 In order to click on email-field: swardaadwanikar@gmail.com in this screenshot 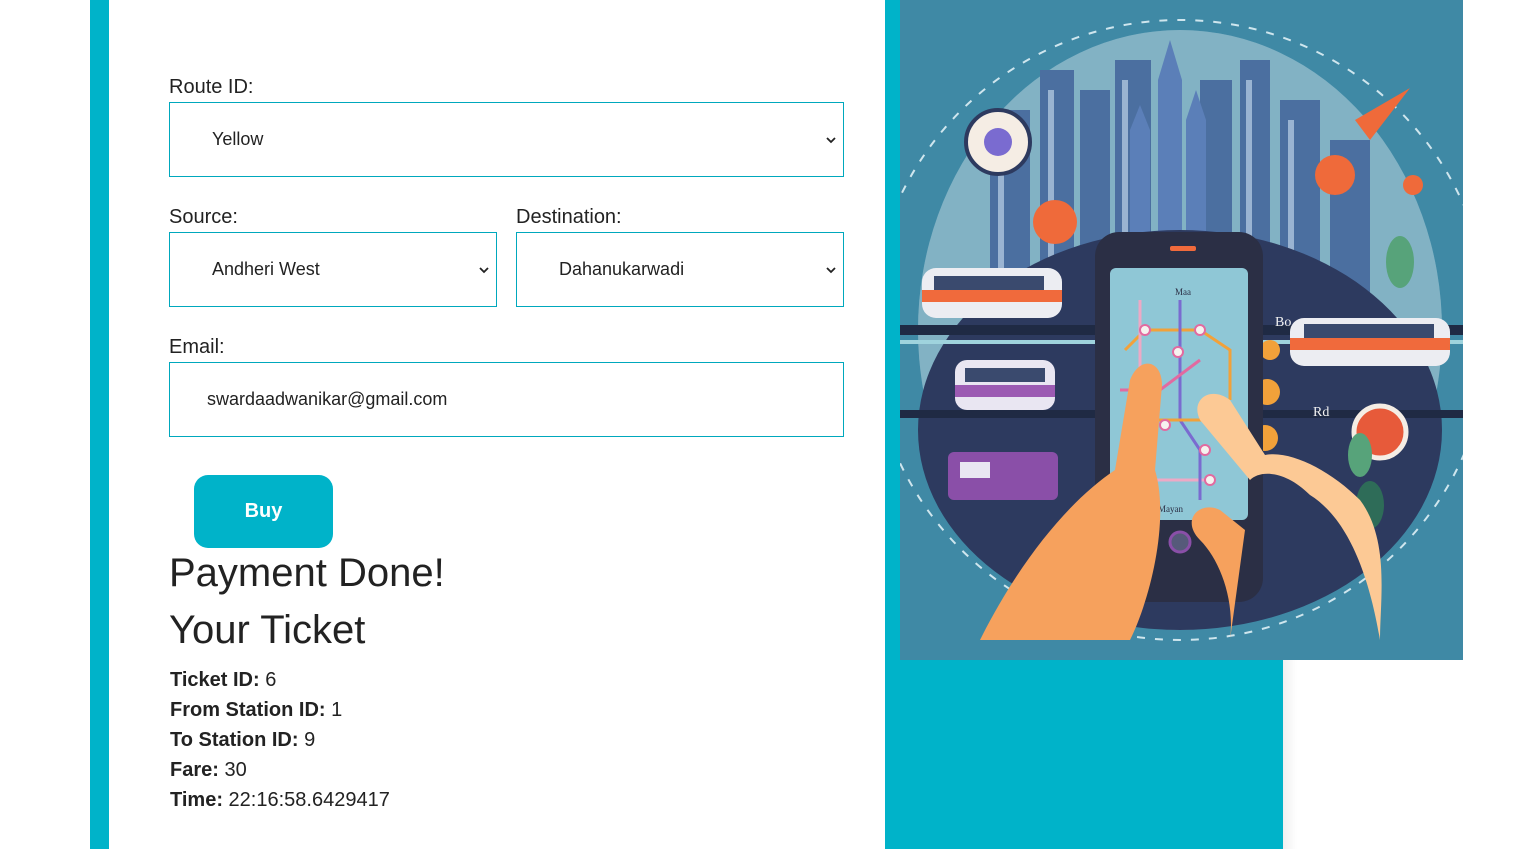, I will do `click(506, 399)`.